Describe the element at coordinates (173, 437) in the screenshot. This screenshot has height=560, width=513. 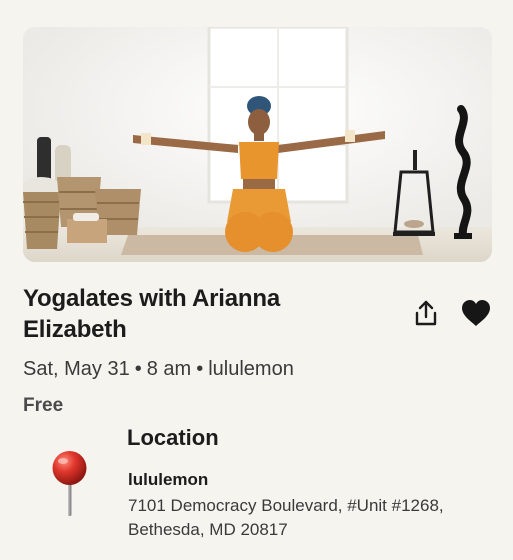
I see `location-heading: Location` at that location.